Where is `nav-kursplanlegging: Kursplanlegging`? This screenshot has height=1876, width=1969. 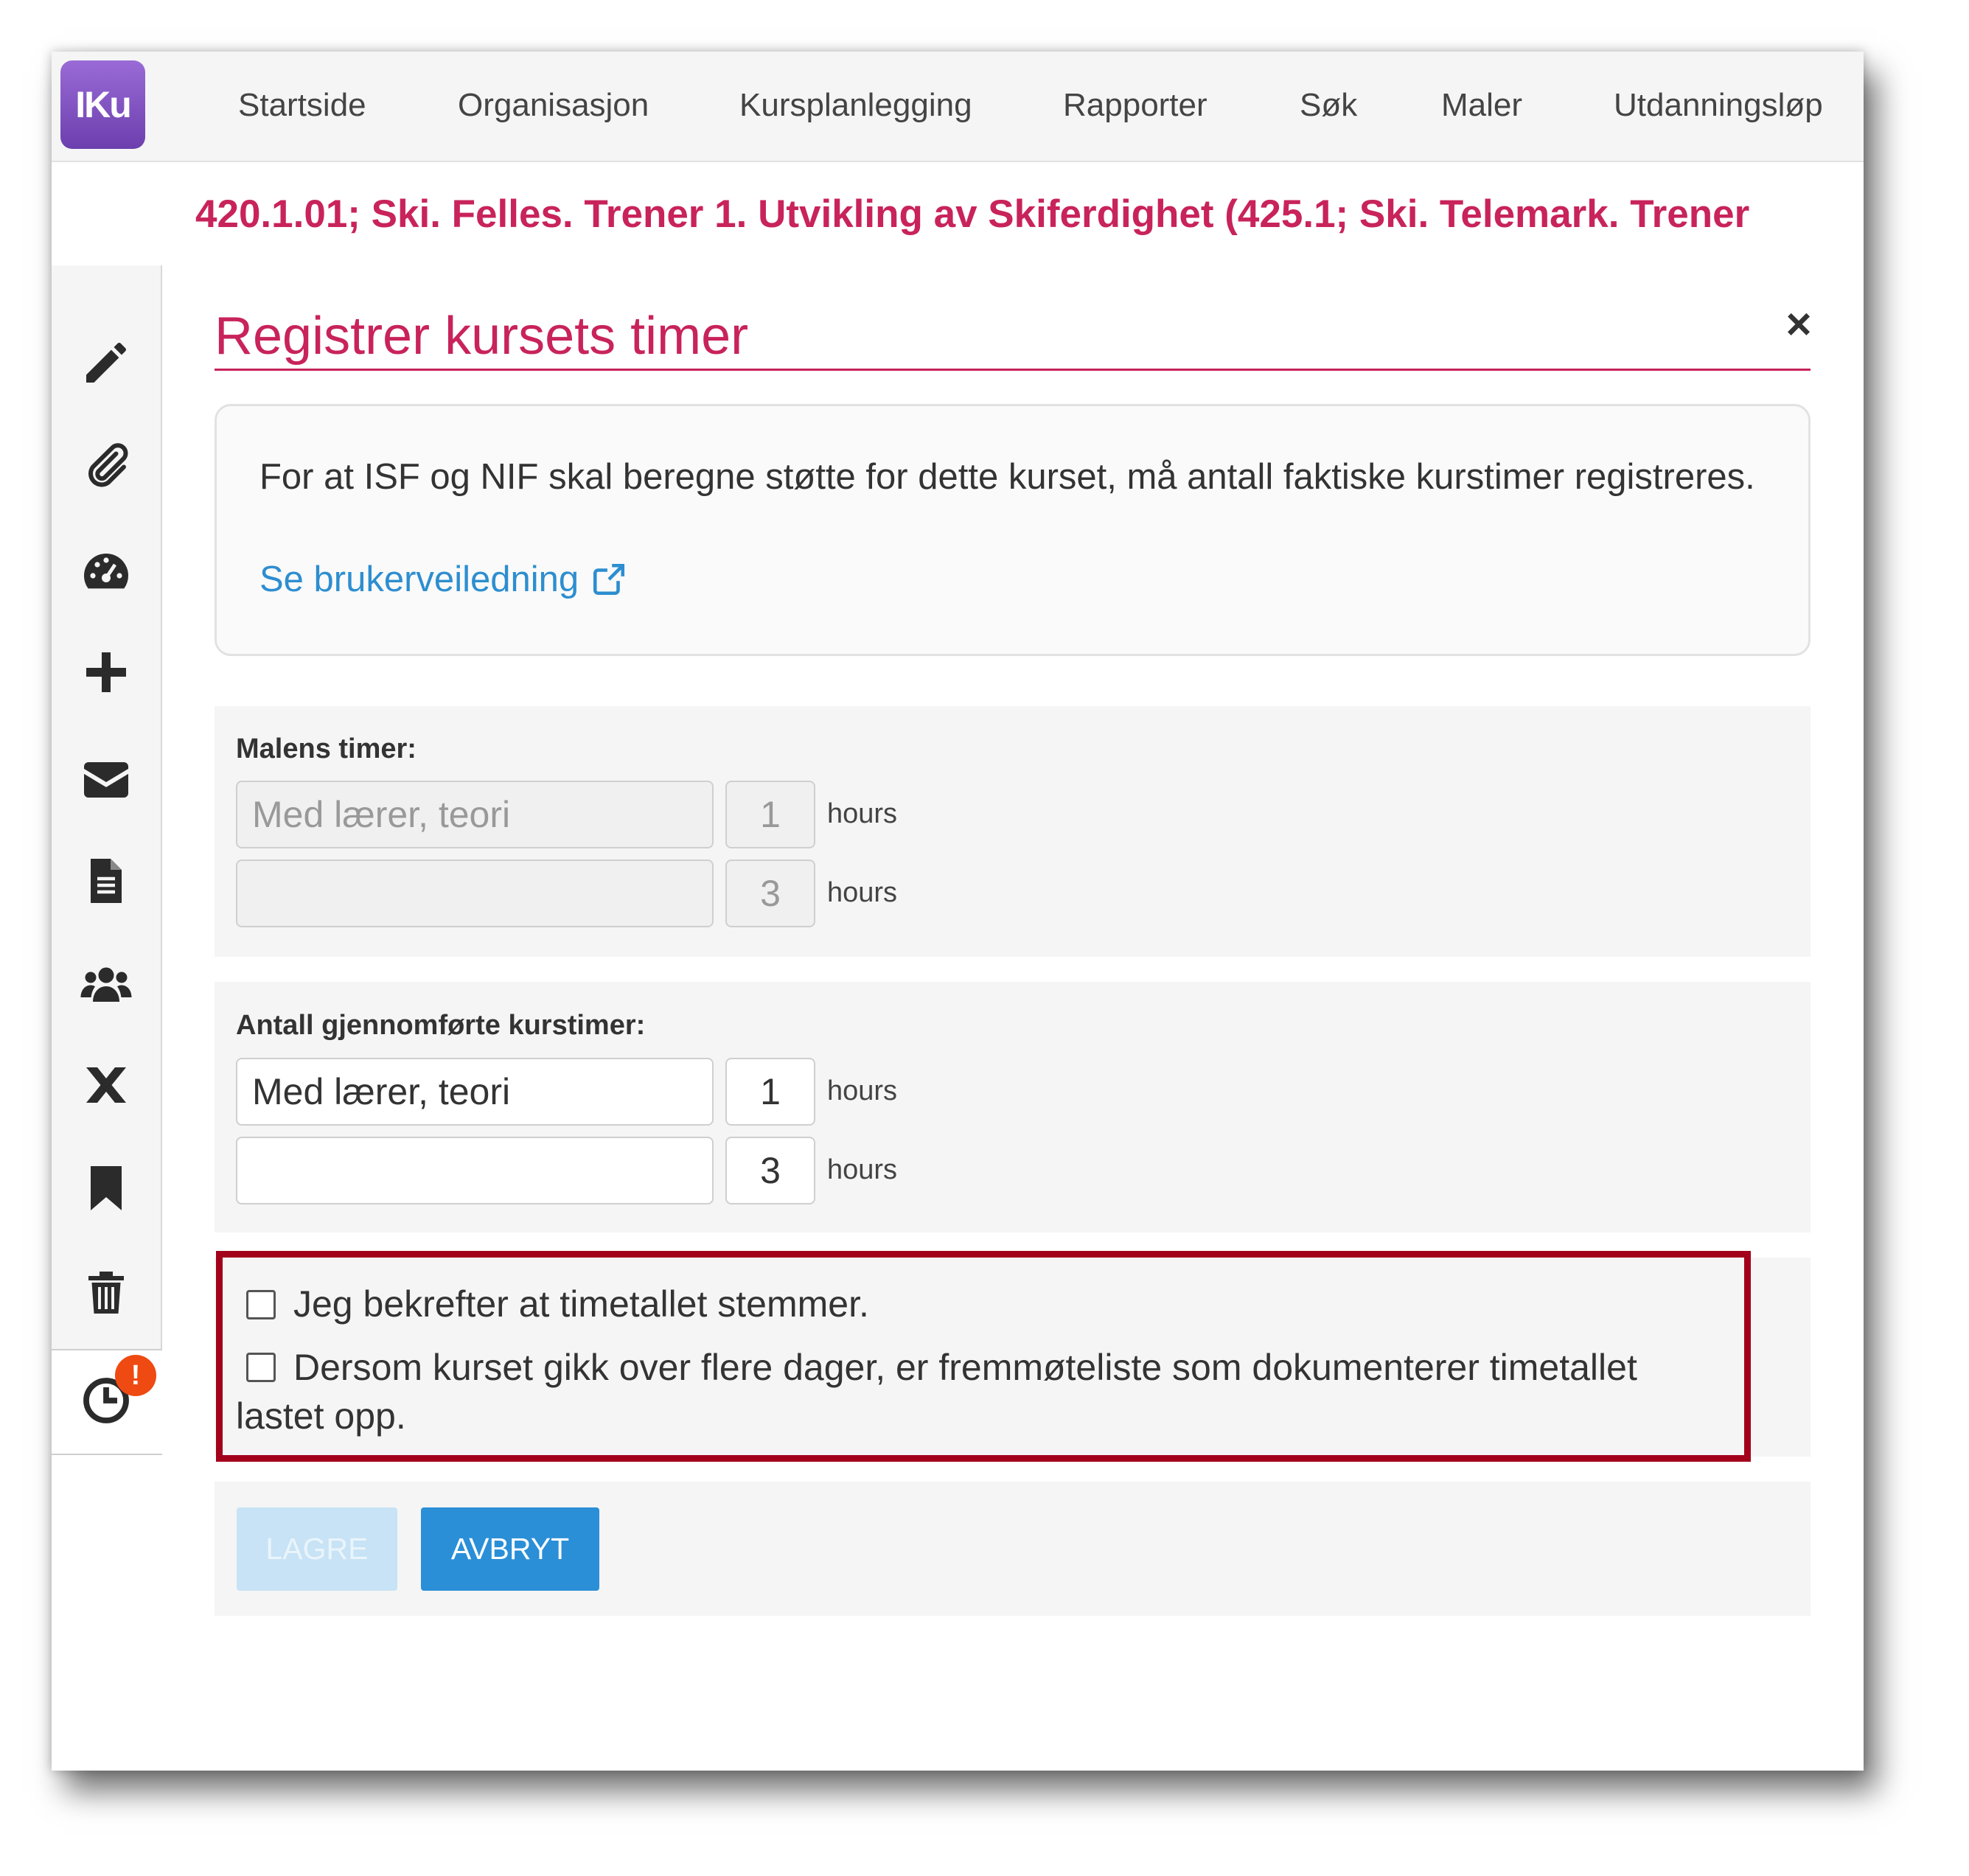 nav-kursplanlegging: Kursplanlegging is located at coordinates (855, 105).